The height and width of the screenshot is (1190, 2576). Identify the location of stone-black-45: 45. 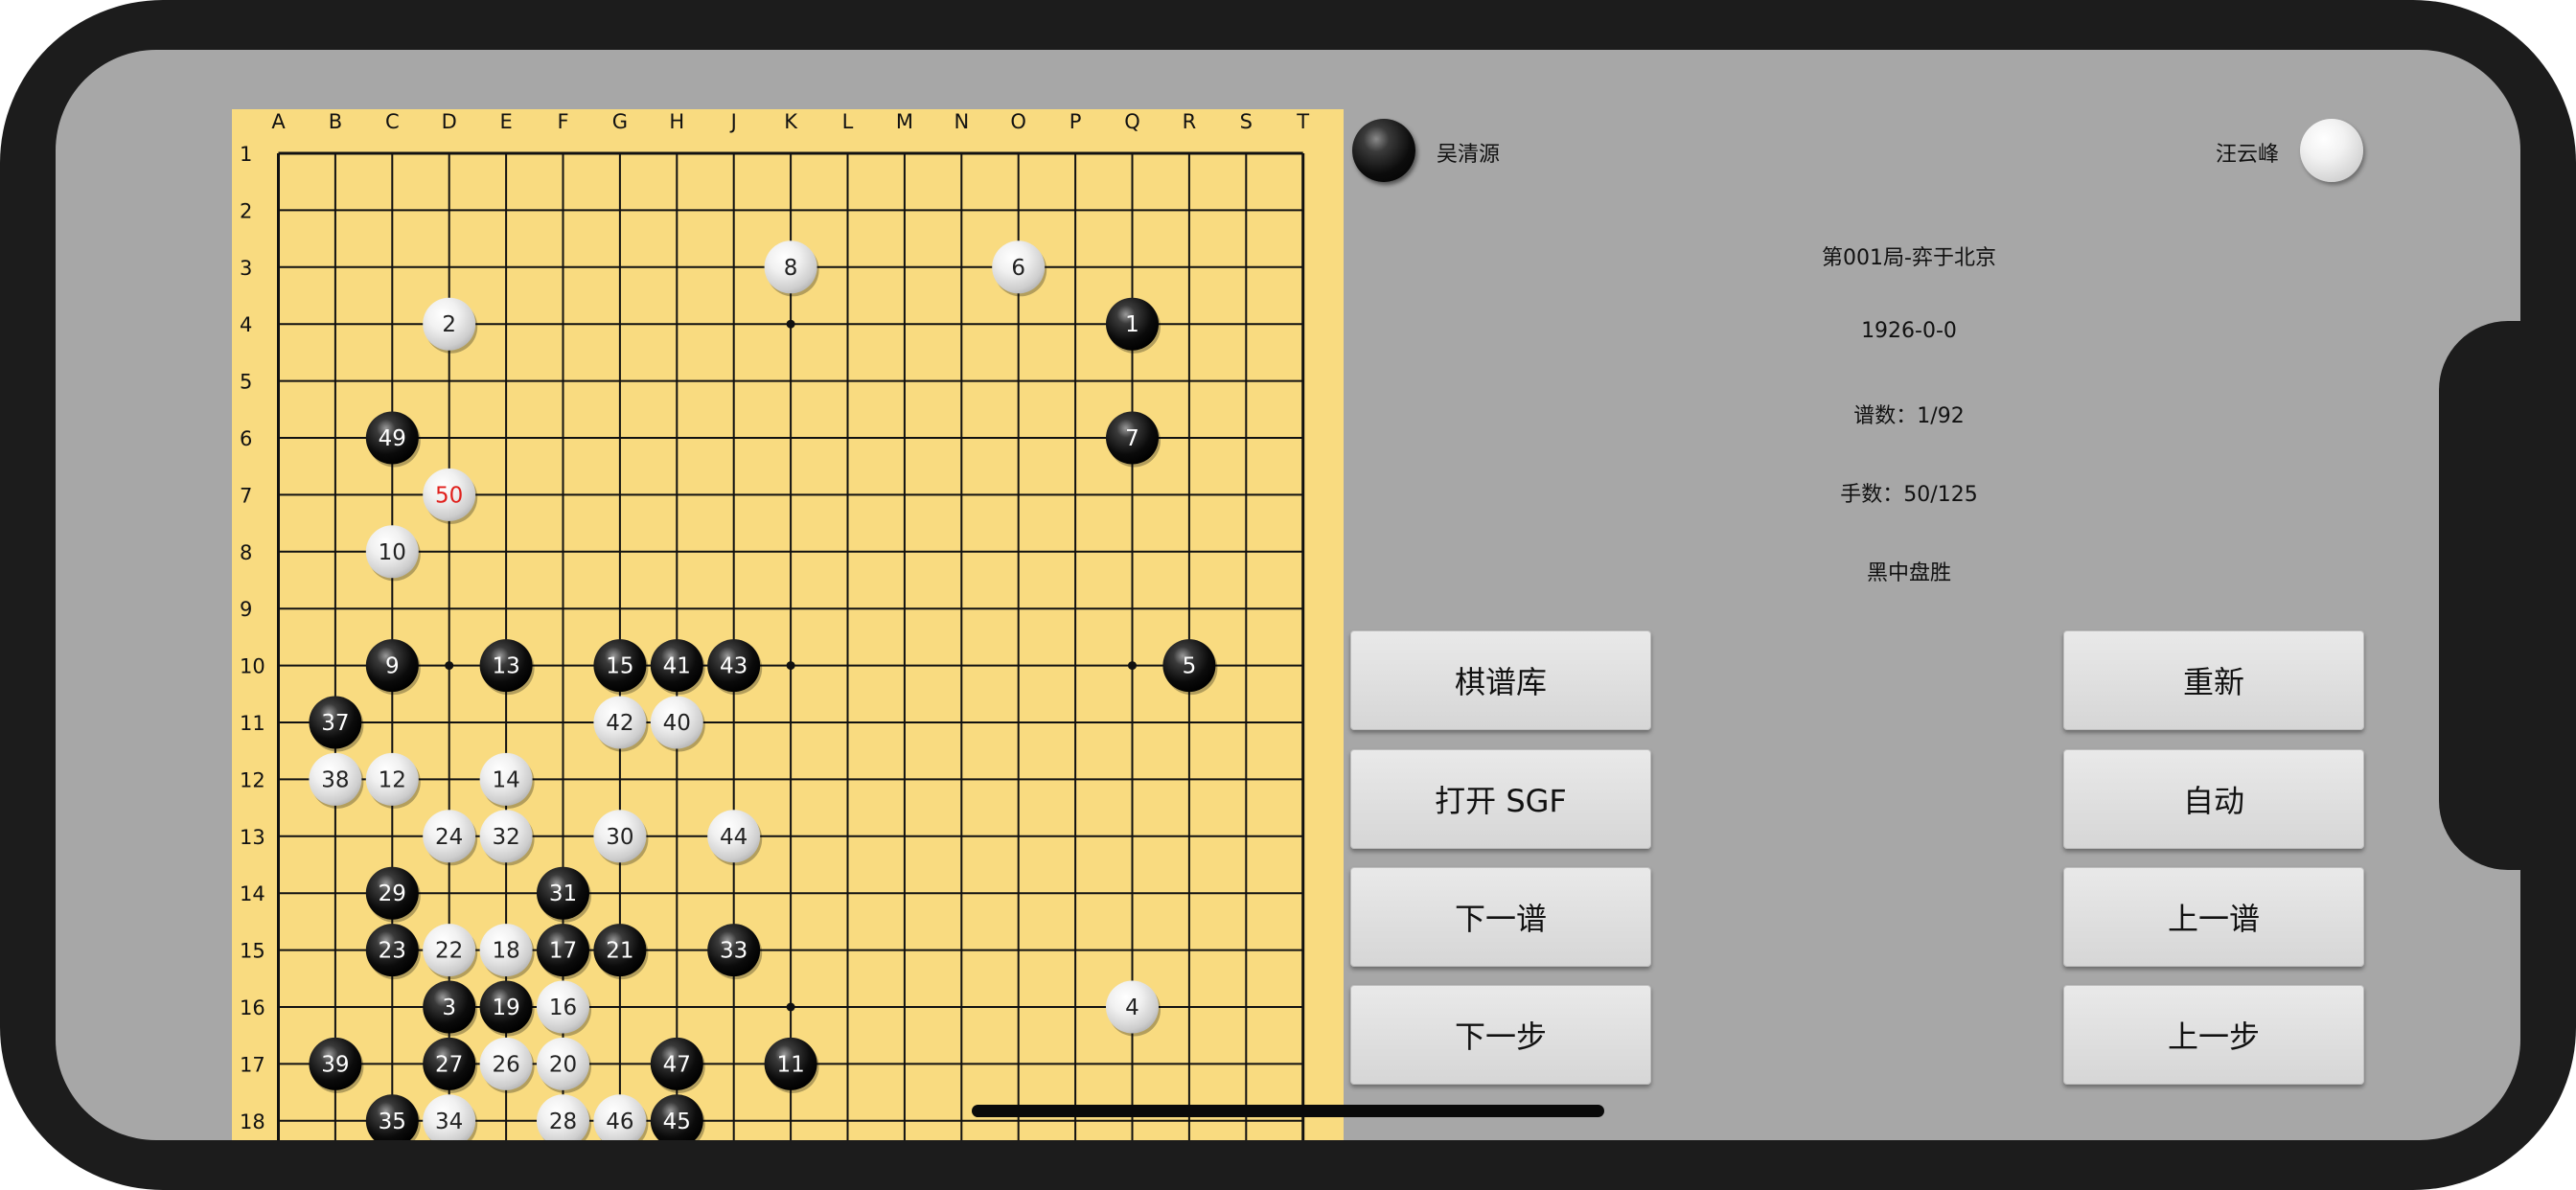
(677, 1117).